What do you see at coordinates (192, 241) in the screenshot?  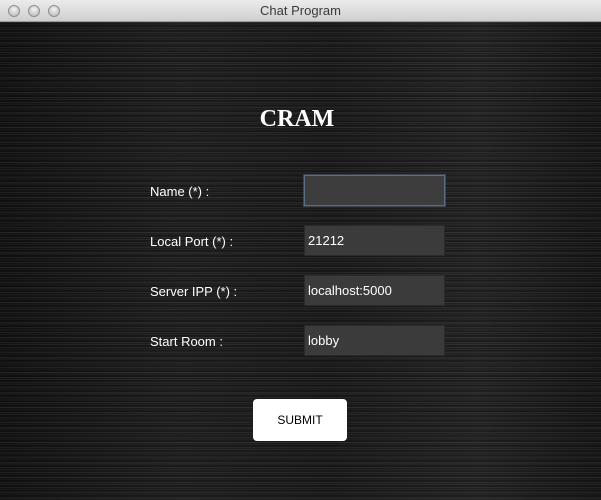 I see `local-port-label: Local Port (*) :` at bounding box center [192, 241].